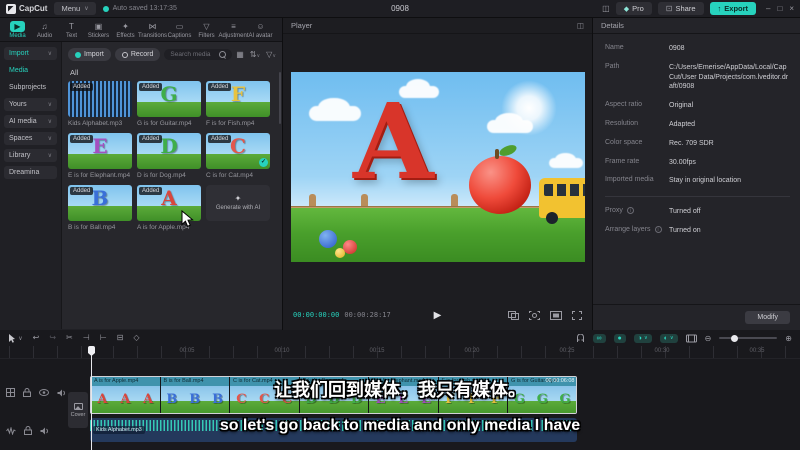 The width and height of the screenshot is (800, 450). Describe the element at coordinates (86, 337) in the screenshot. I see `delete-left-icon: ⊣` at that location.